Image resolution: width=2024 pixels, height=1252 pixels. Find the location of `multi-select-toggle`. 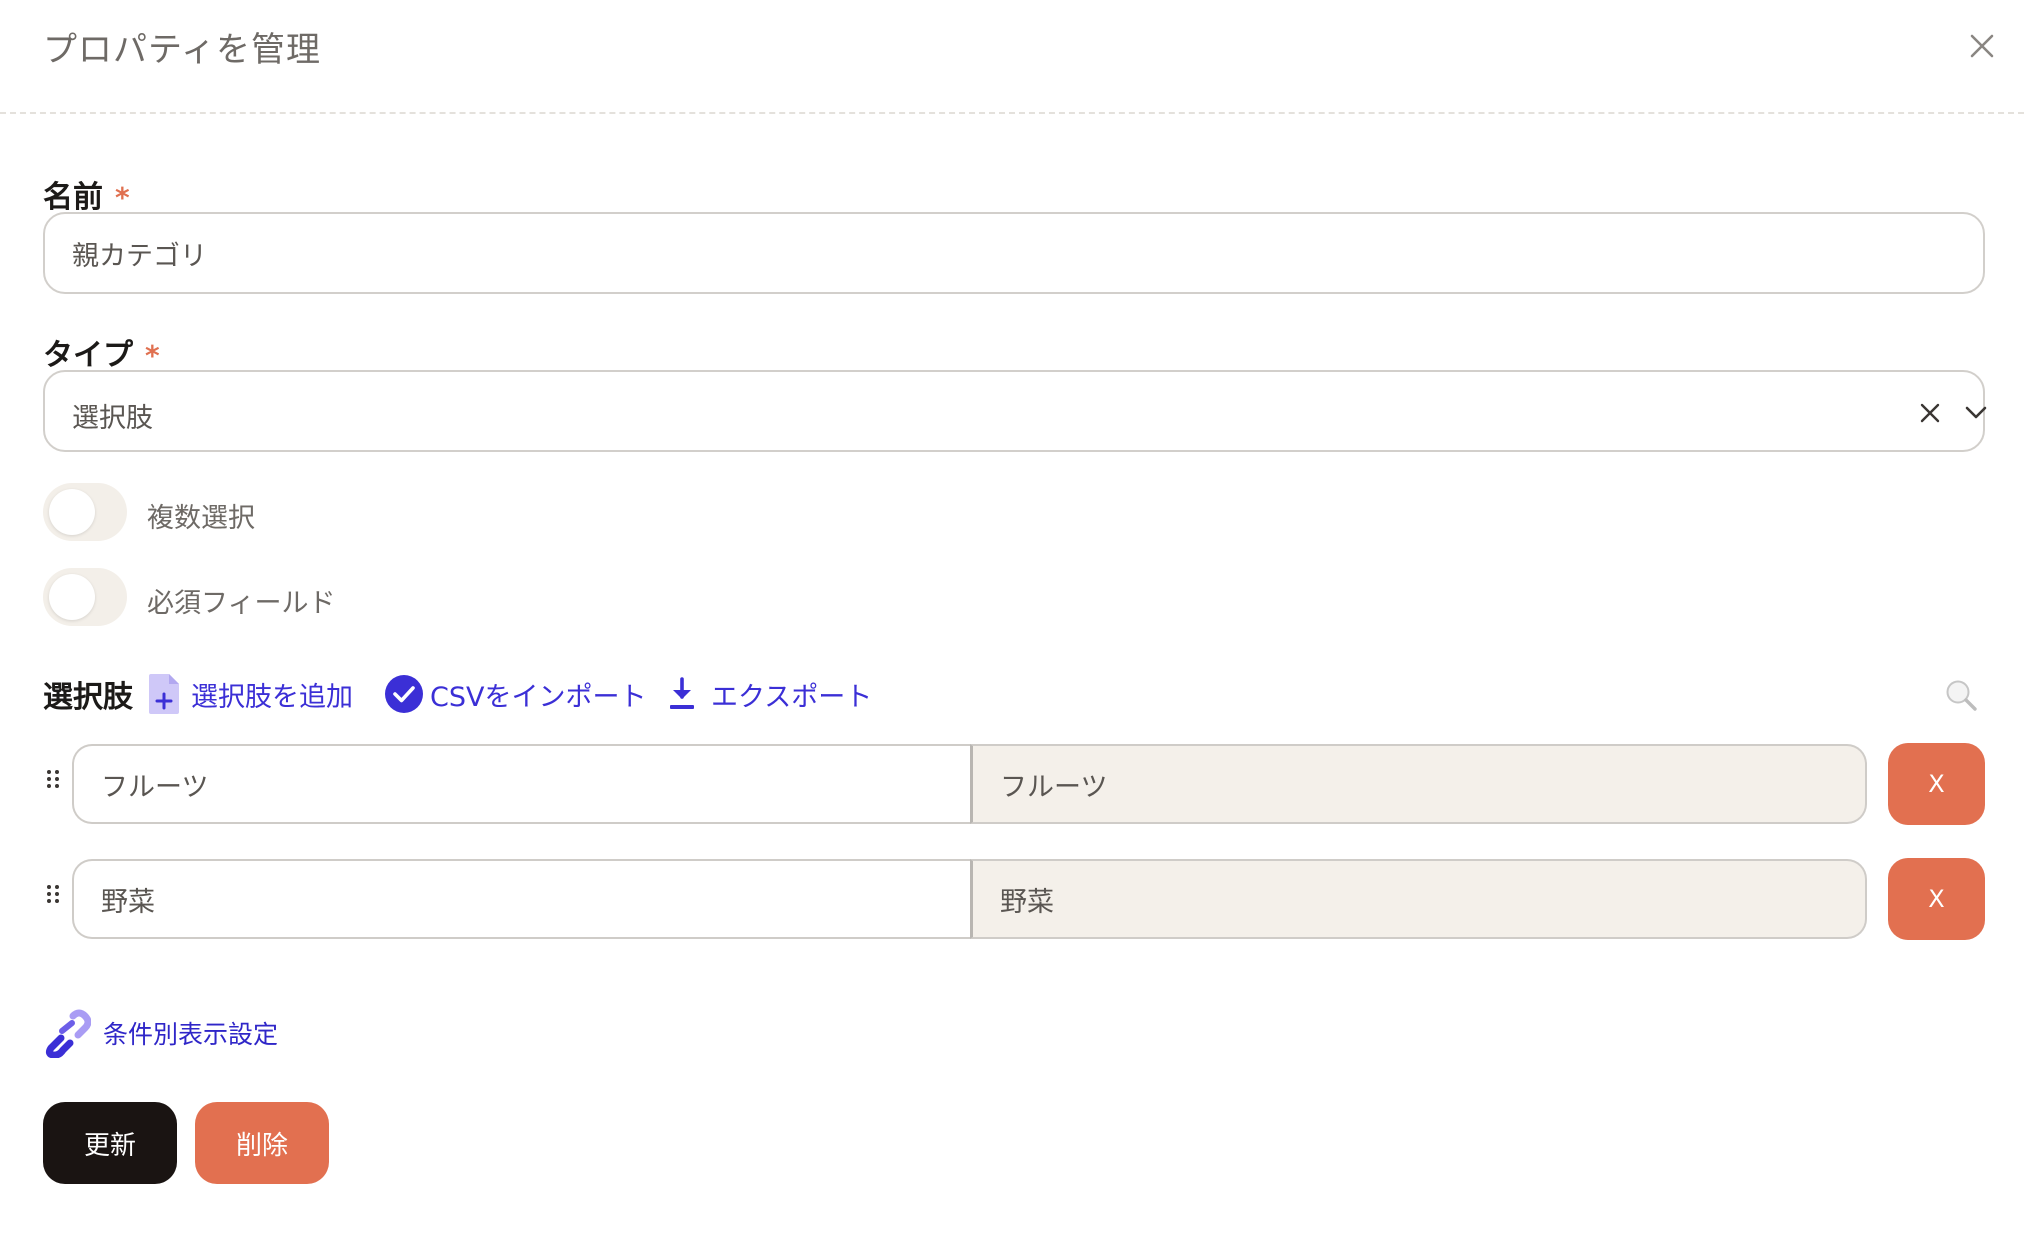

multi-select-toggle is located at coordinates (85, 512).